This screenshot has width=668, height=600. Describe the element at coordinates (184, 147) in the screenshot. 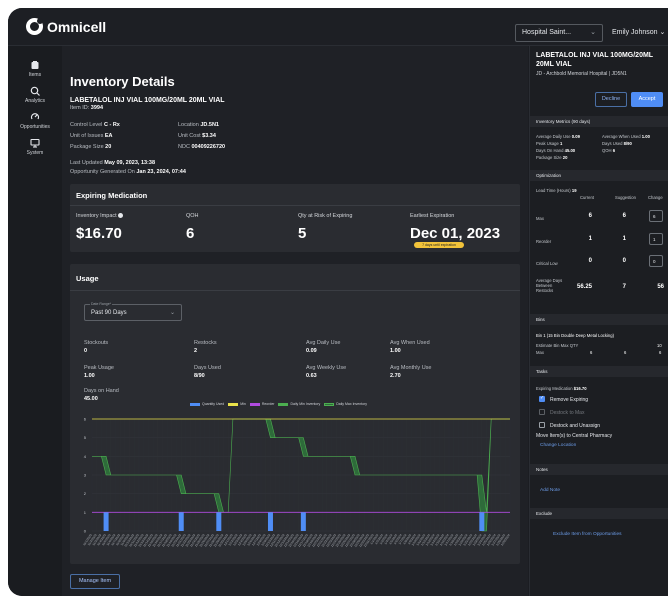

I see `ndc-label: NDC` at that location.